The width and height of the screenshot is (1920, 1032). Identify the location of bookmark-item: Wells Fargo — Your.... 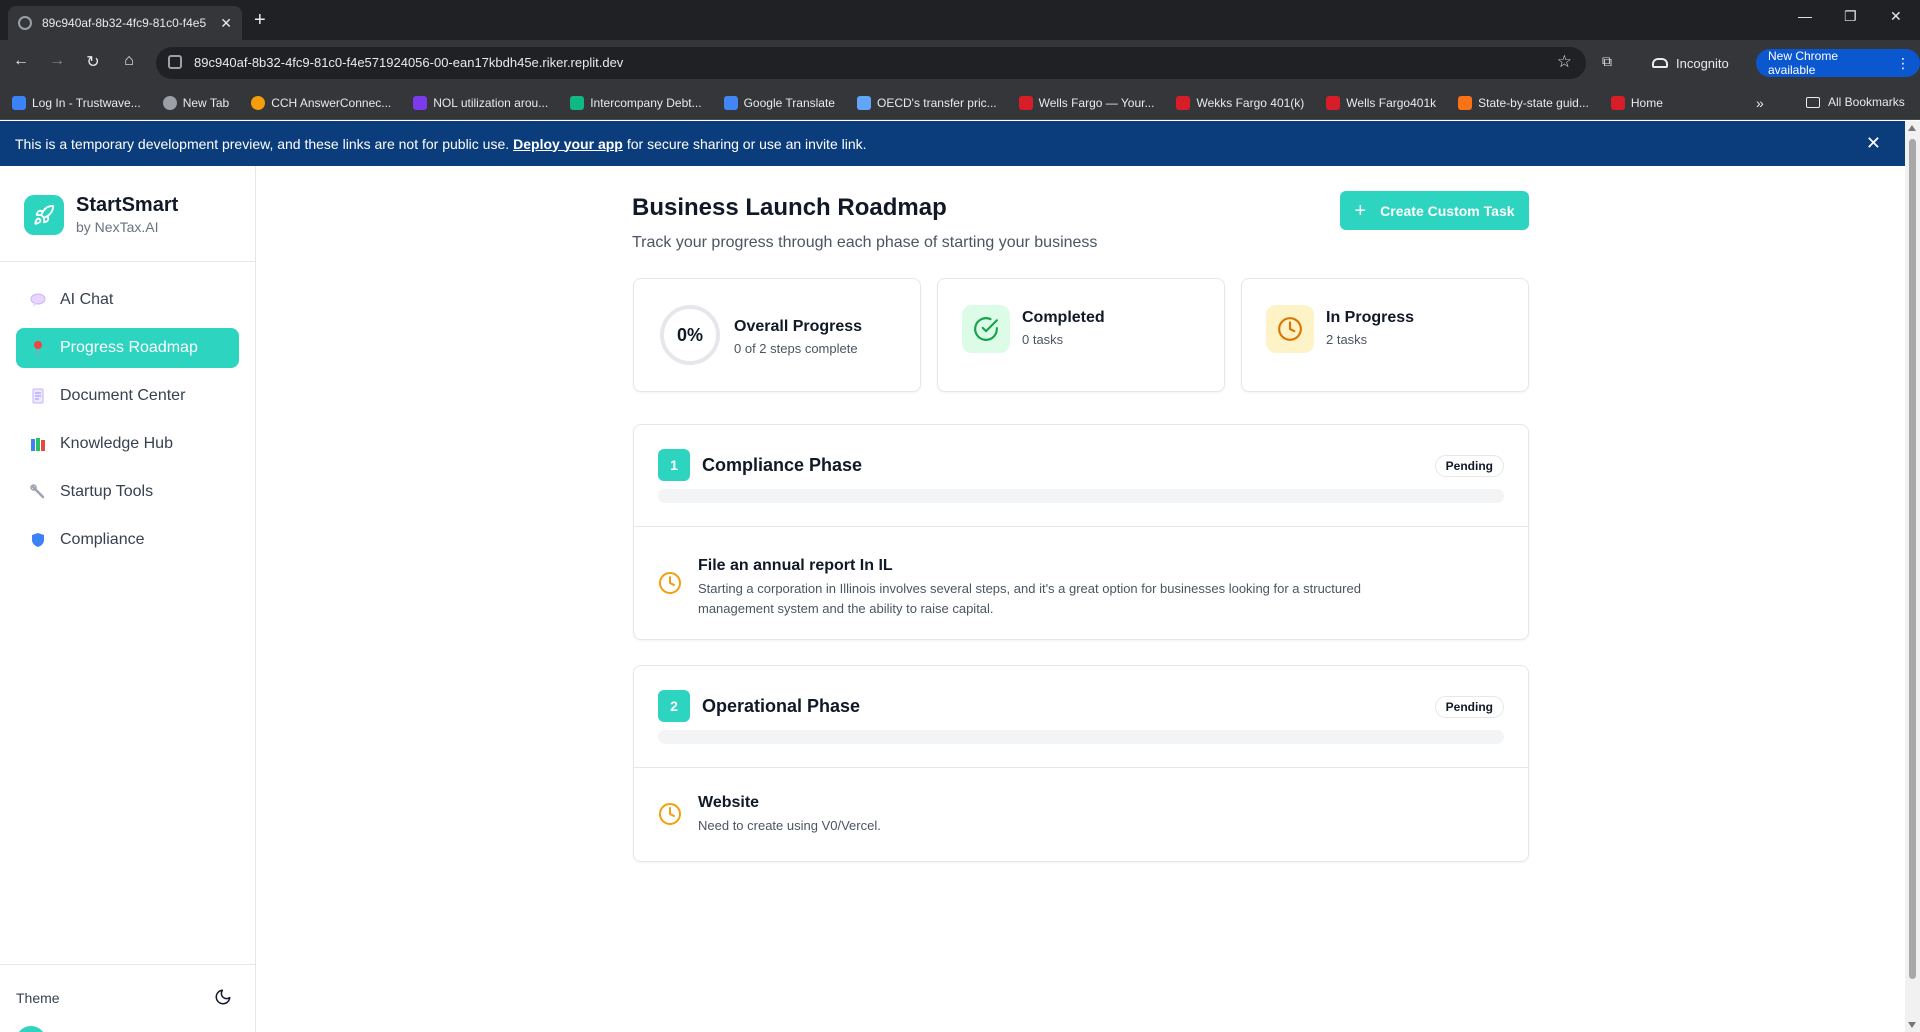
(1086, 102).